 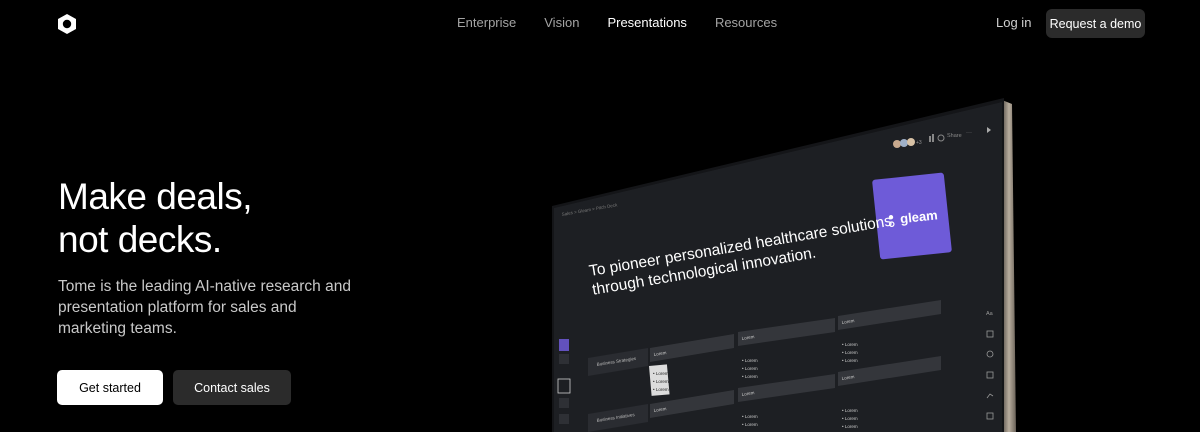 What do you see at coordinates (67, 24) in the screenshot?
I see `tome-logo-icon` at bounding box center [67, 24].